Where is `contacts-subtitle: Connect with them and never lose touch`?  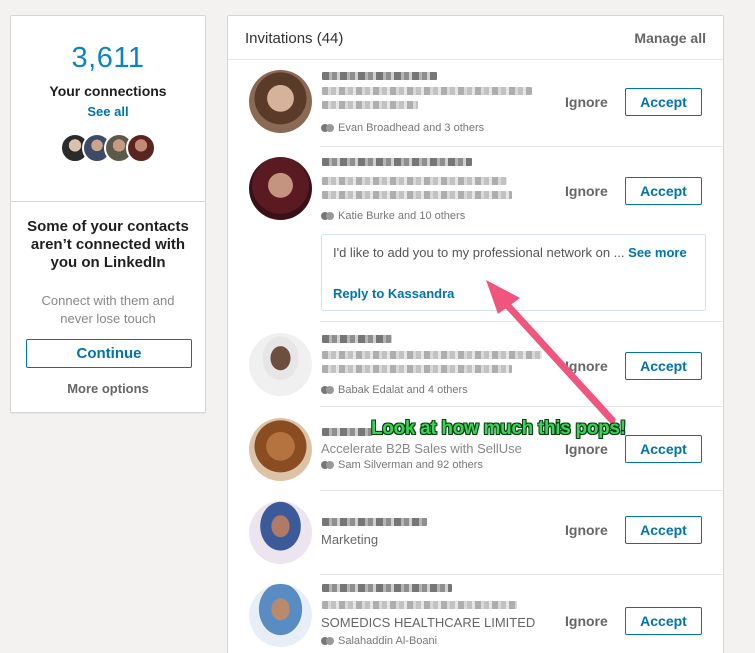 contacts-subtitle: Connect with them and never lose touch is located at coordinates (108, 309).